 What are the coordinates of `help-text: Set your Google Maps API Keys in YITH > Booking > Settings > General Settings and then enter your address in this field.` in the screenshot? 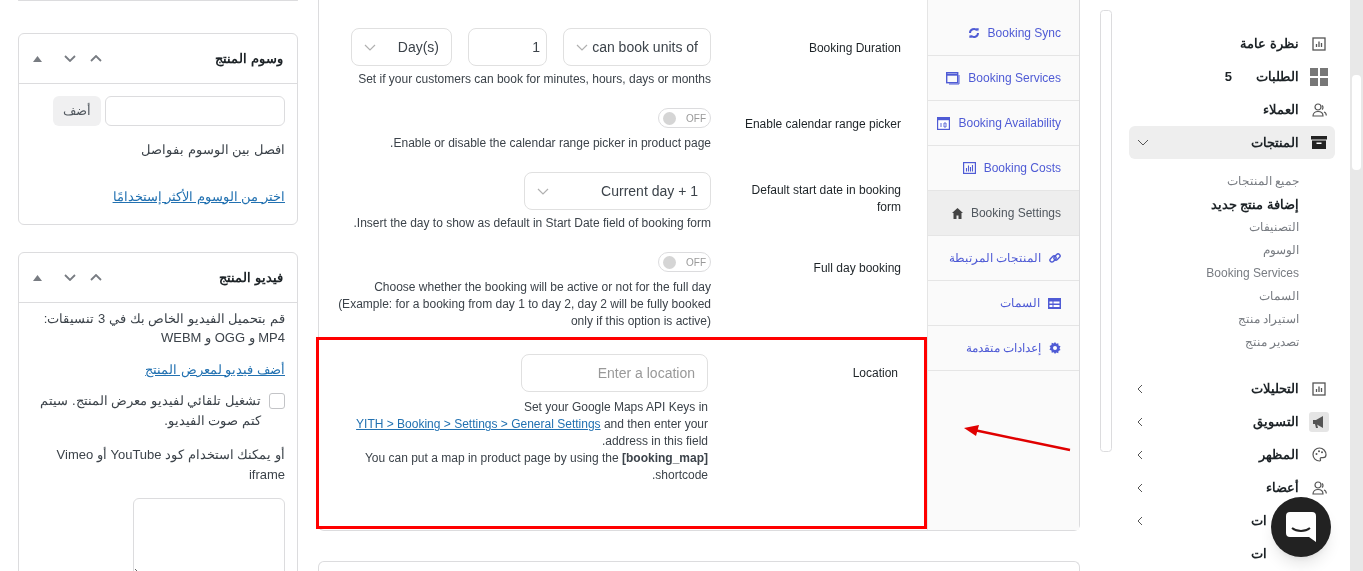 It's located at (531, 424).